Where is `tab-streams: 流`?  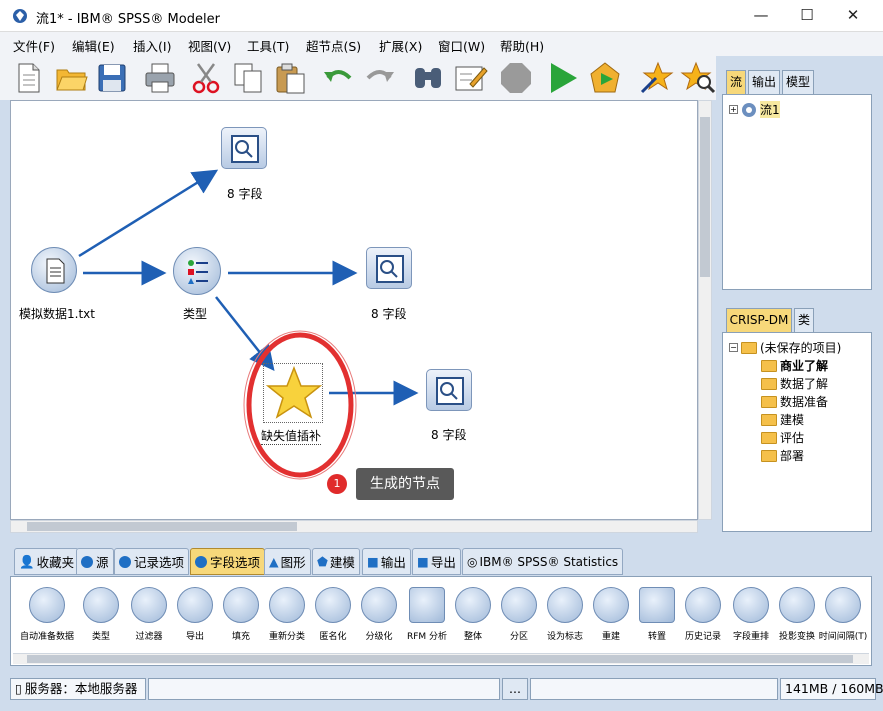
tab-streams: 流 is located at coordinates (736, 82).